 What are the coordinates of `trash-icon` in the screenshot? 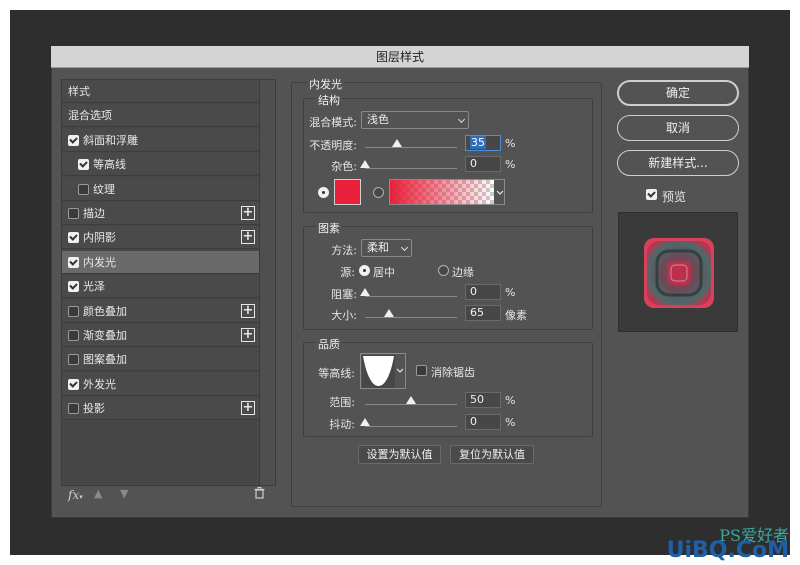 It's located at (259, 494).